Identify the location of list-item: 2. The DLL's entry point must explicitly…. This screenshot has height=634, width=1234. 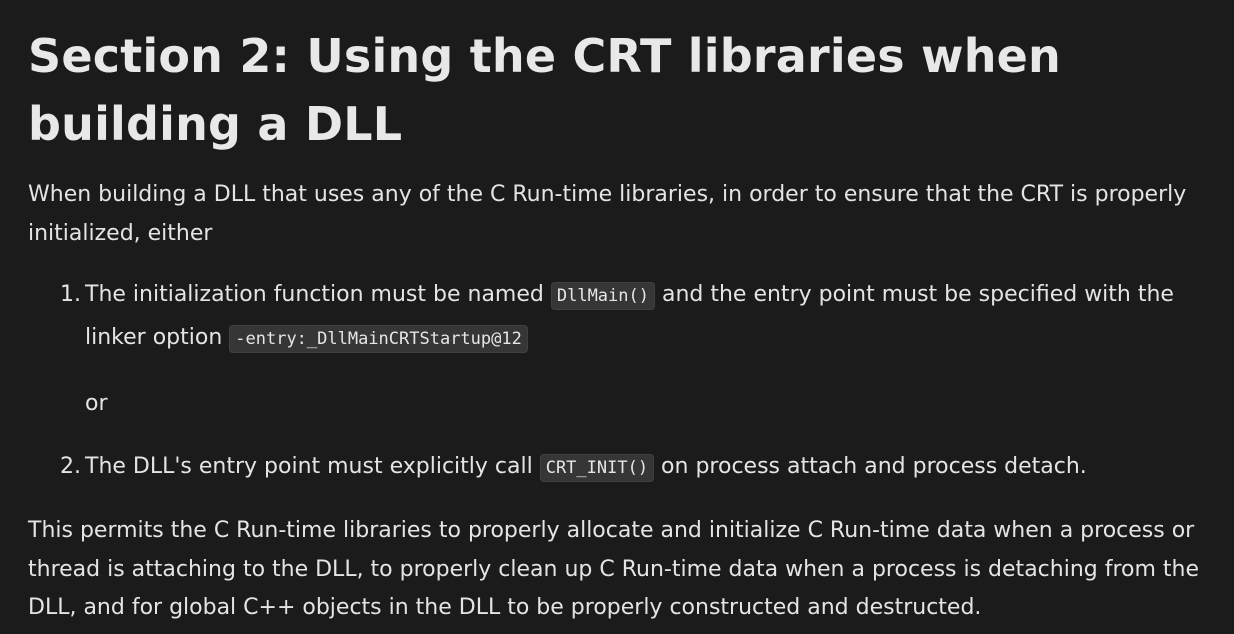
(626, 467).